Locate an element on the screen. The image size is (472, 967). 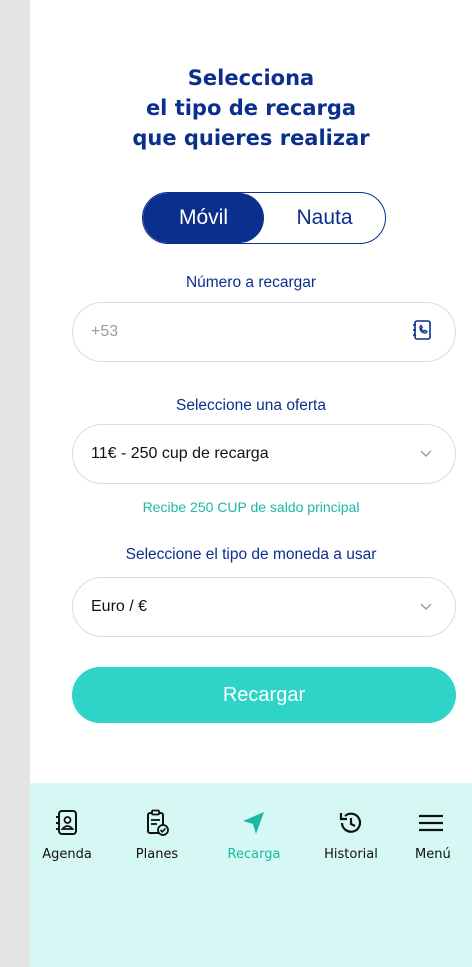
nav-item-recarga: Recarga is located at coordinates (254, 834).